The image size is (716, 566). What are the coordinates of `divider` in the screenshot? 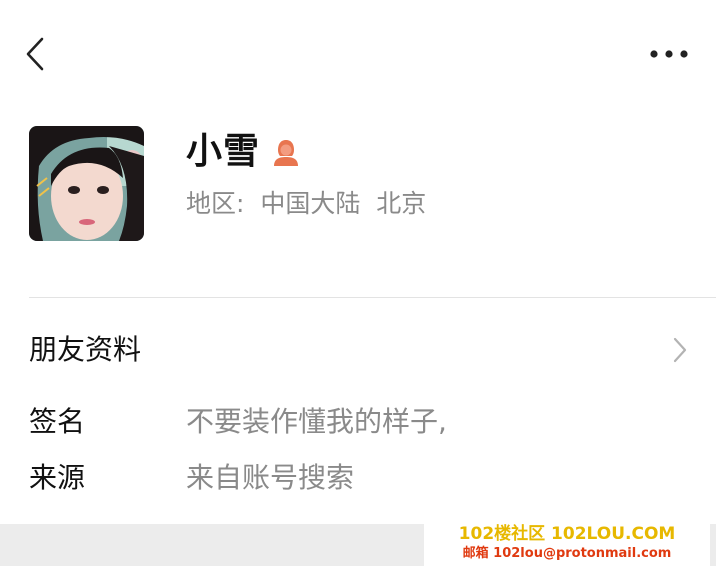 It's located at (372, 297).